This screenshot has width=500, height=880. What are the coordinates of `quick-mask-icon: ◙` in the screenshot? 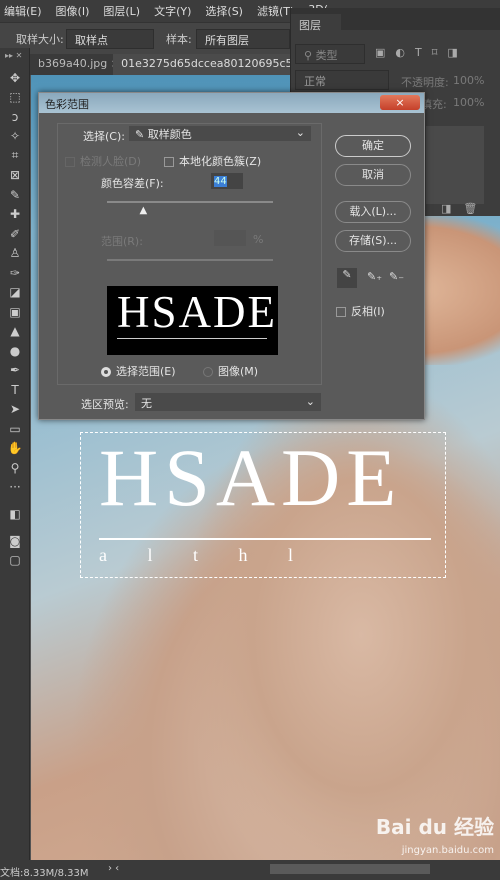 It's located at (15, 541).